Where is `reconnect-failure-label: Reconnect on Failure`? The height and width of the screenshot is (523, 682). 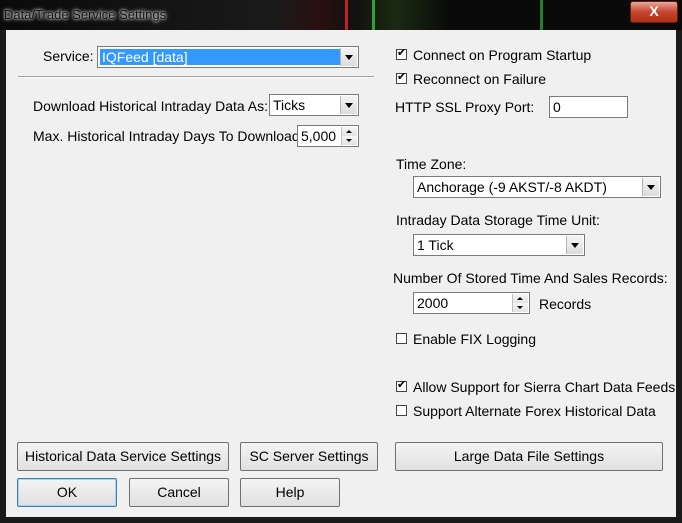 reconnect-failure-label: Reconnect on Failure is located at coordinates (480, 79).